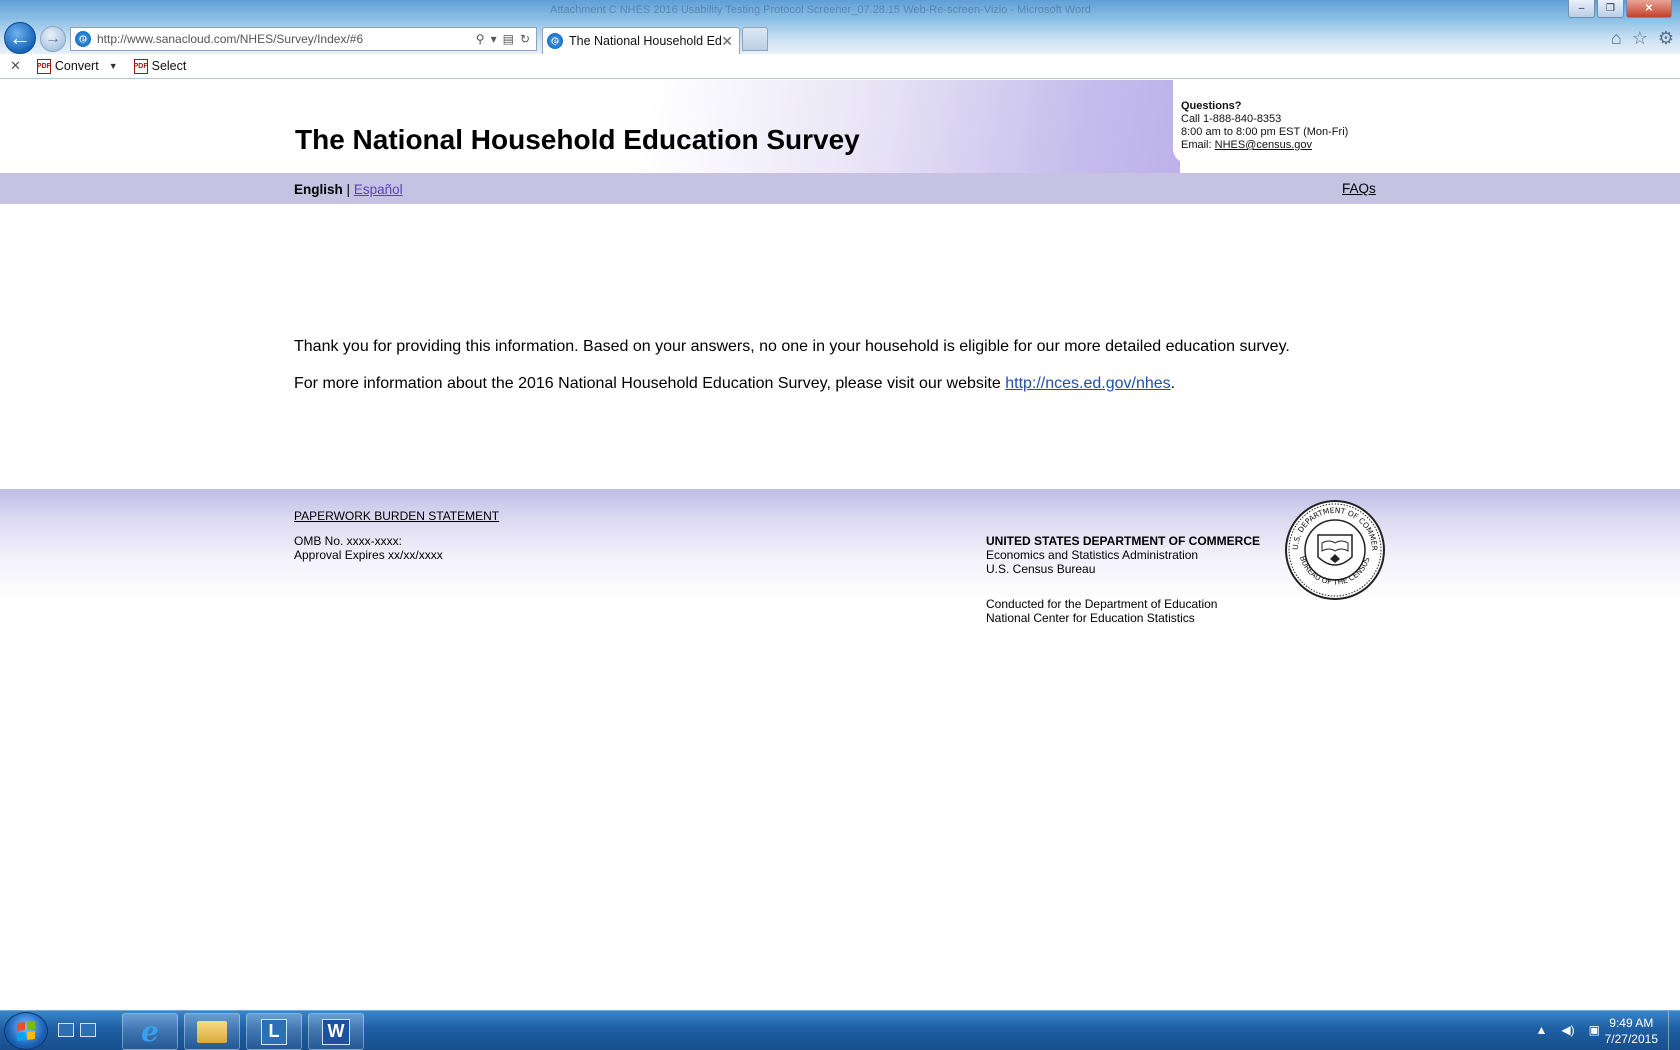  What do you see at coordinates (1265, 132) in the screenshot?
I see `contact-hours: 8:00 am to 8:00 pm EST (Mon-Fri)` at bounding box center [1265, 132].